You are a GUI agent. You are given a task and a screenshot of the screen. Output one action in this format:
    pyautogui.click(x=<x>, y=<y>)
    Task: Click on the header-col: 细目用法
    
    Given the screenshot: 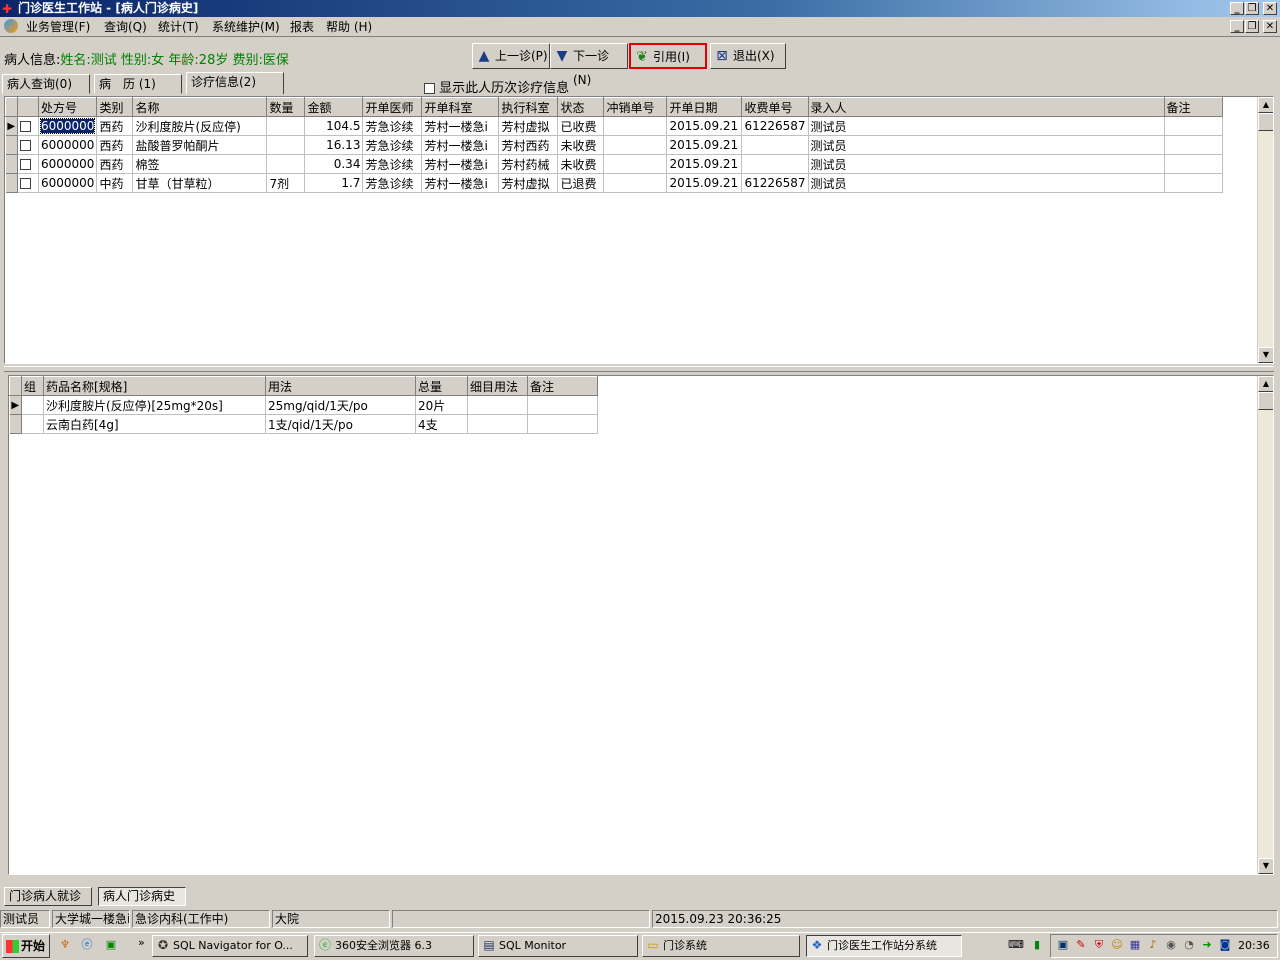 What is the action you would take?
    pyautogui.click(x=497, y=386)
    